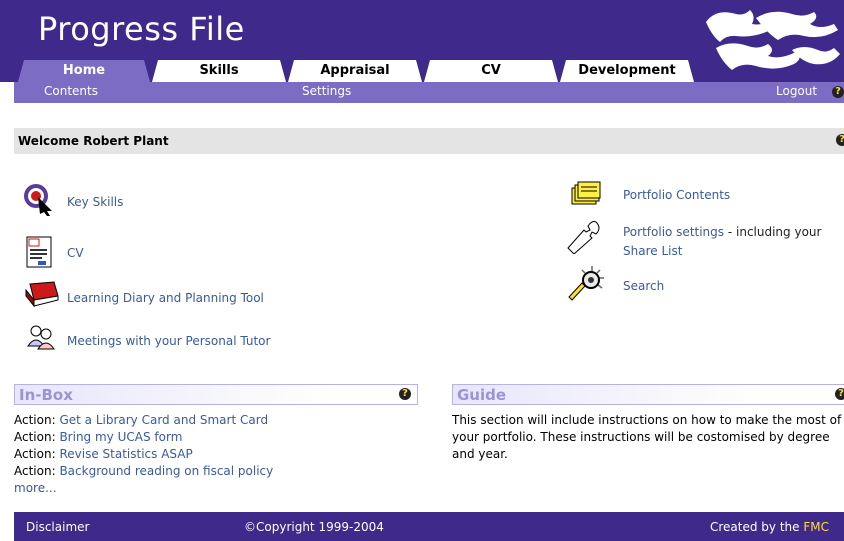 The height and width of the screenshot is (541, 844). Describe the element at coordinates (95, 202) in the screenshot. I see `key-skills-link: Key Skills` at that location.